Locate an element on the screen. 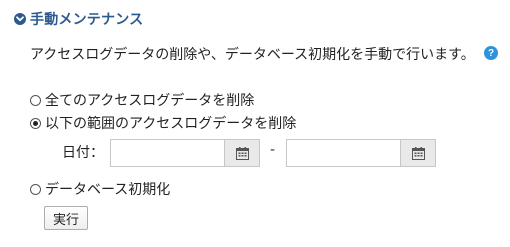  execute-button: 実行 is located at coordinates (66, 218).